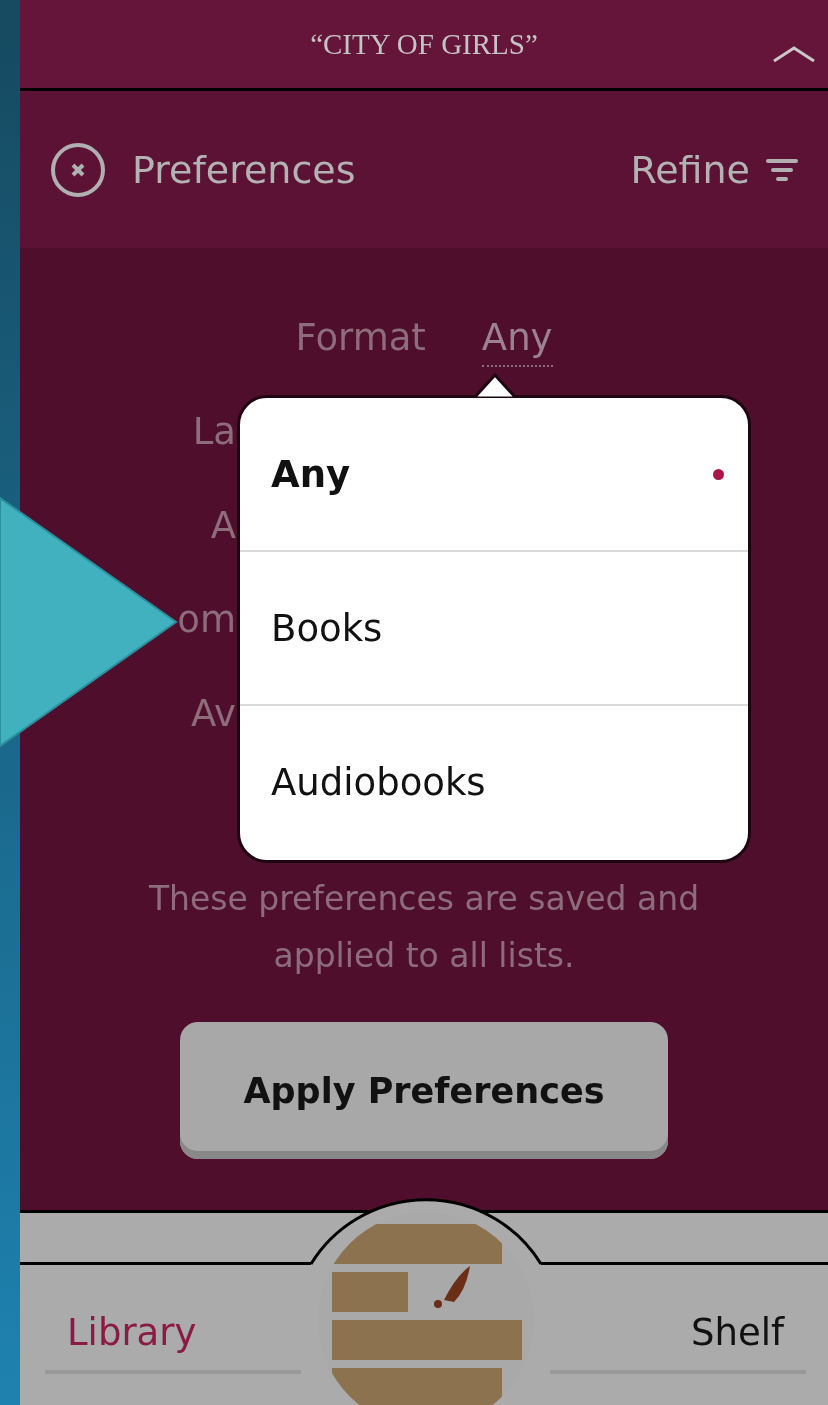  Describe the element at coordinates (494, 629) in the screenshot. I see `menu-option: Books` at that location.